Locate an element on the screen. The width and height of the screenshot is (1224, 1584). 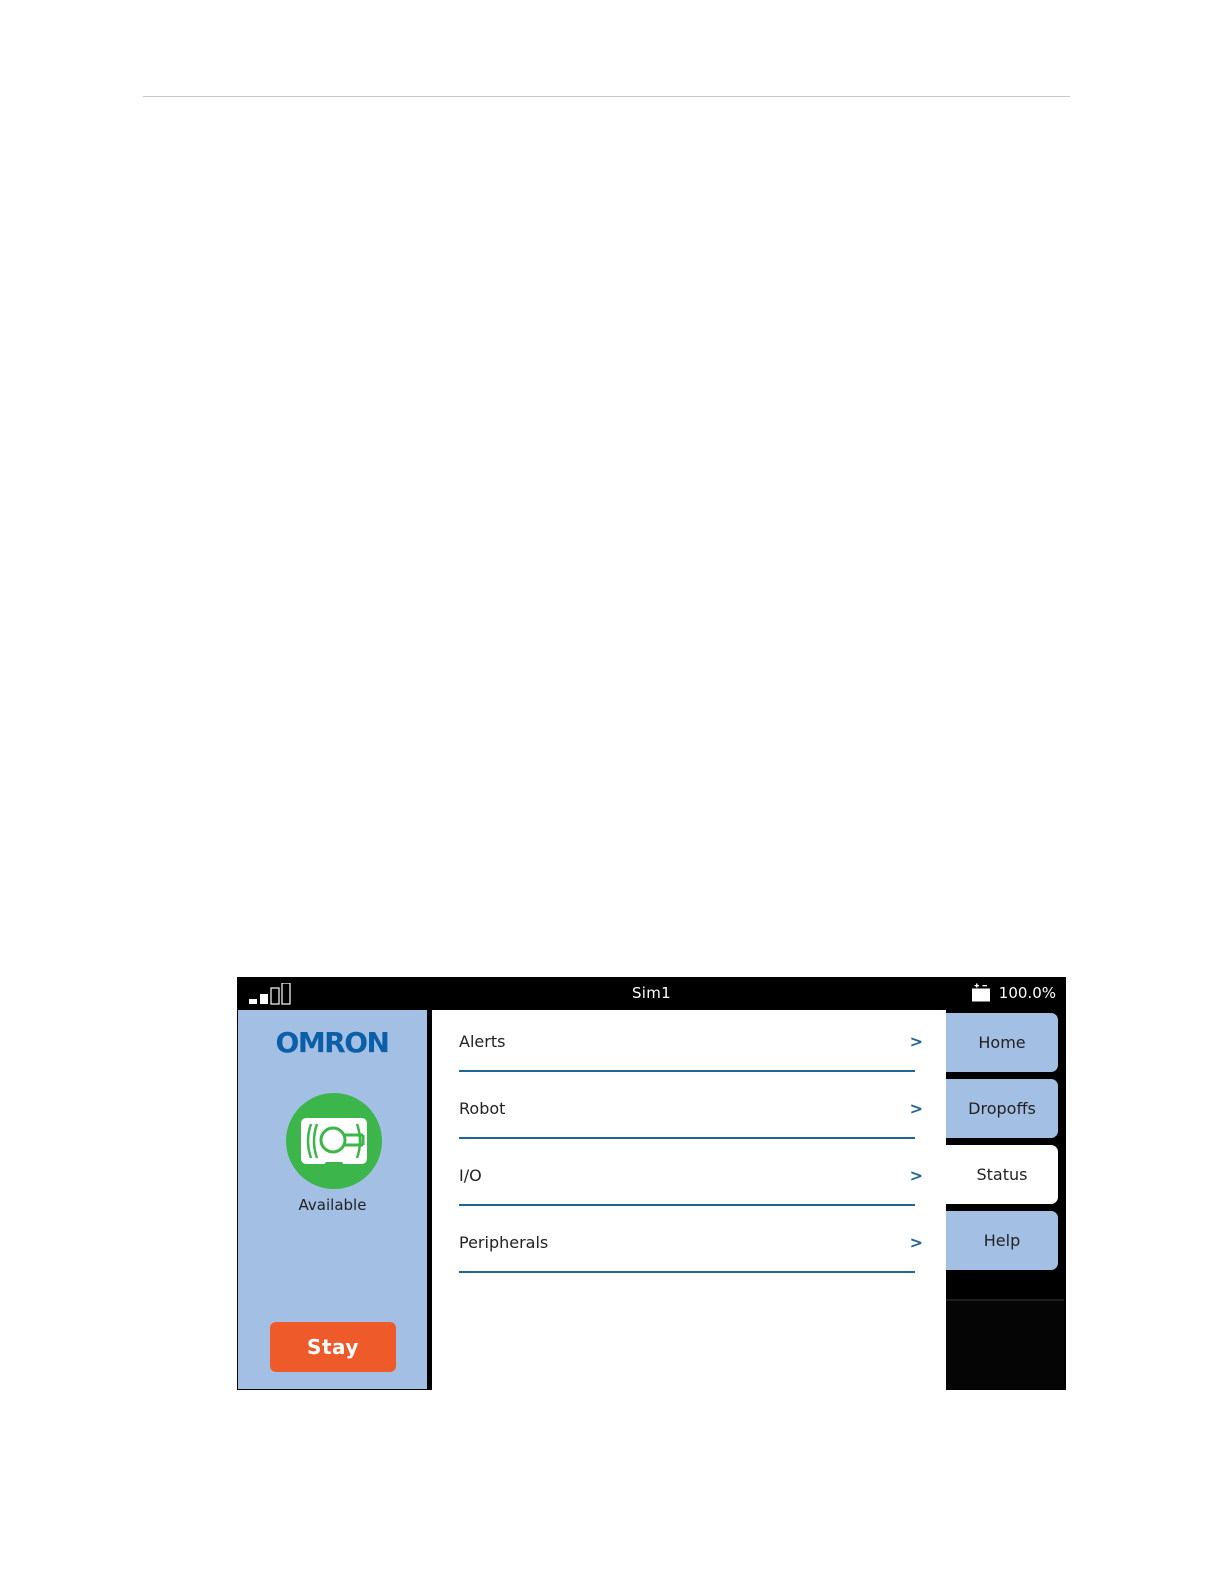
robot-name: Sim1 is located at coordinates (651, 993).